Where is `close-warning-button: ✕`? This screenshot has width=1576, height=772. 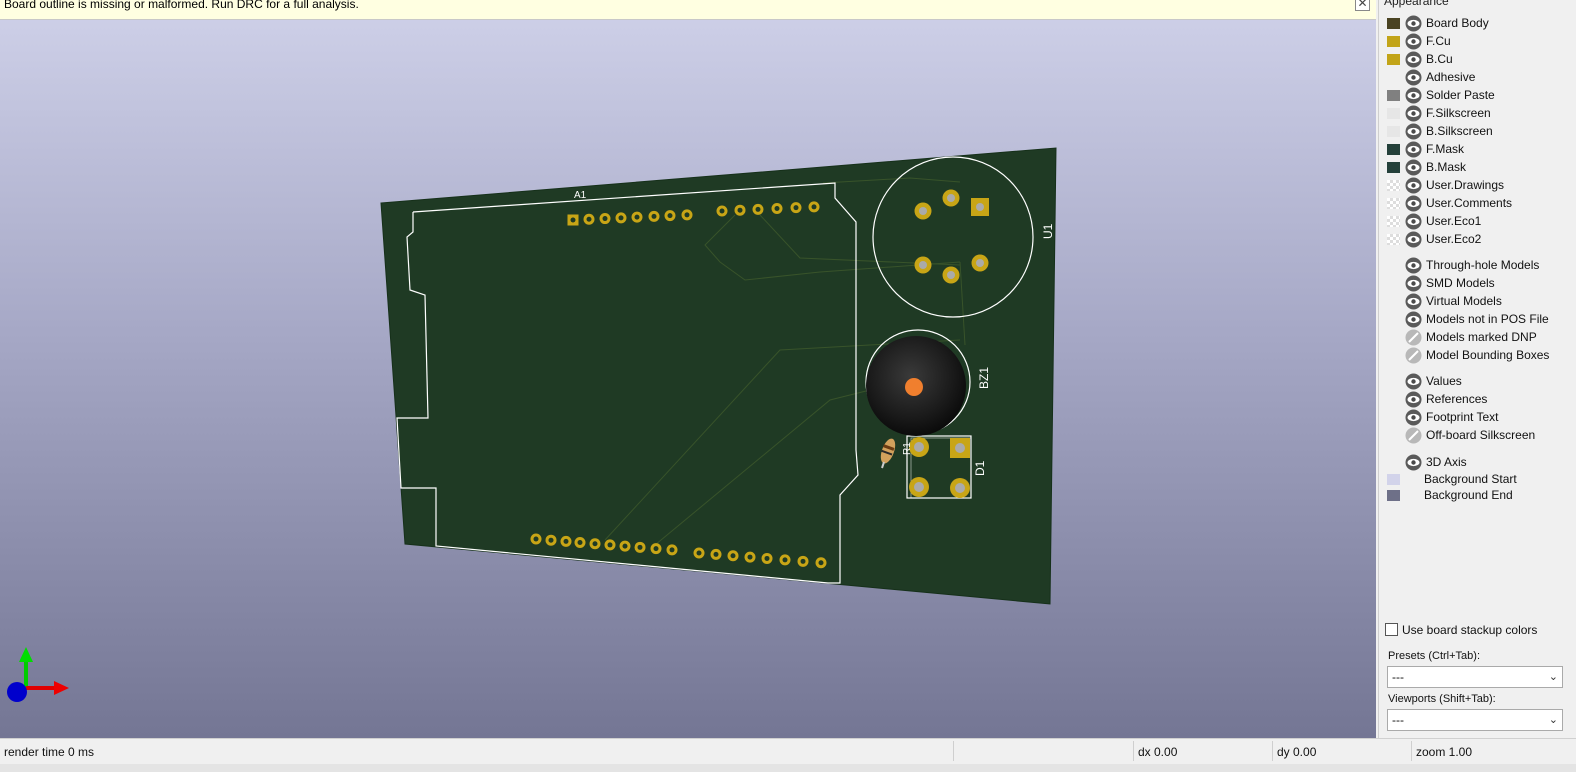
close-warning-button: ✕ is located at coordinates (1362, 5).